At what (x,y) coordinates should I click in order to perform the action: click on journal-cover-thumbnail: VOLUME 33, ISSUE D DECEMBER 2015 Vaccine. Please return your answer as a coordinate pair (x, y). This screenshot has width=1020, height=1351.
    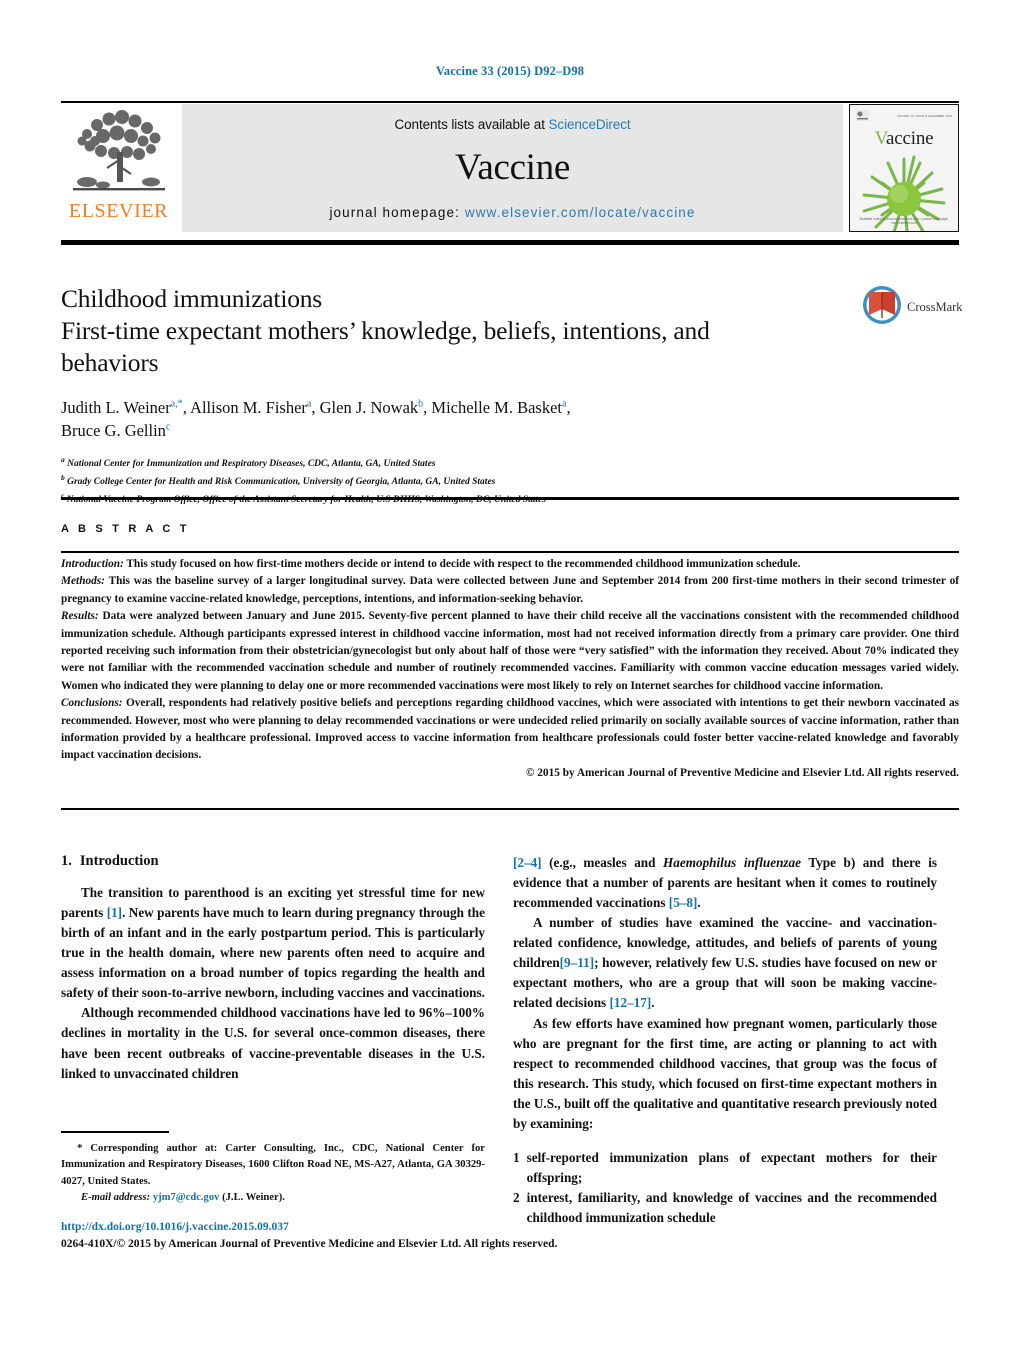
    Looking at the image, I should click on (904, 168).